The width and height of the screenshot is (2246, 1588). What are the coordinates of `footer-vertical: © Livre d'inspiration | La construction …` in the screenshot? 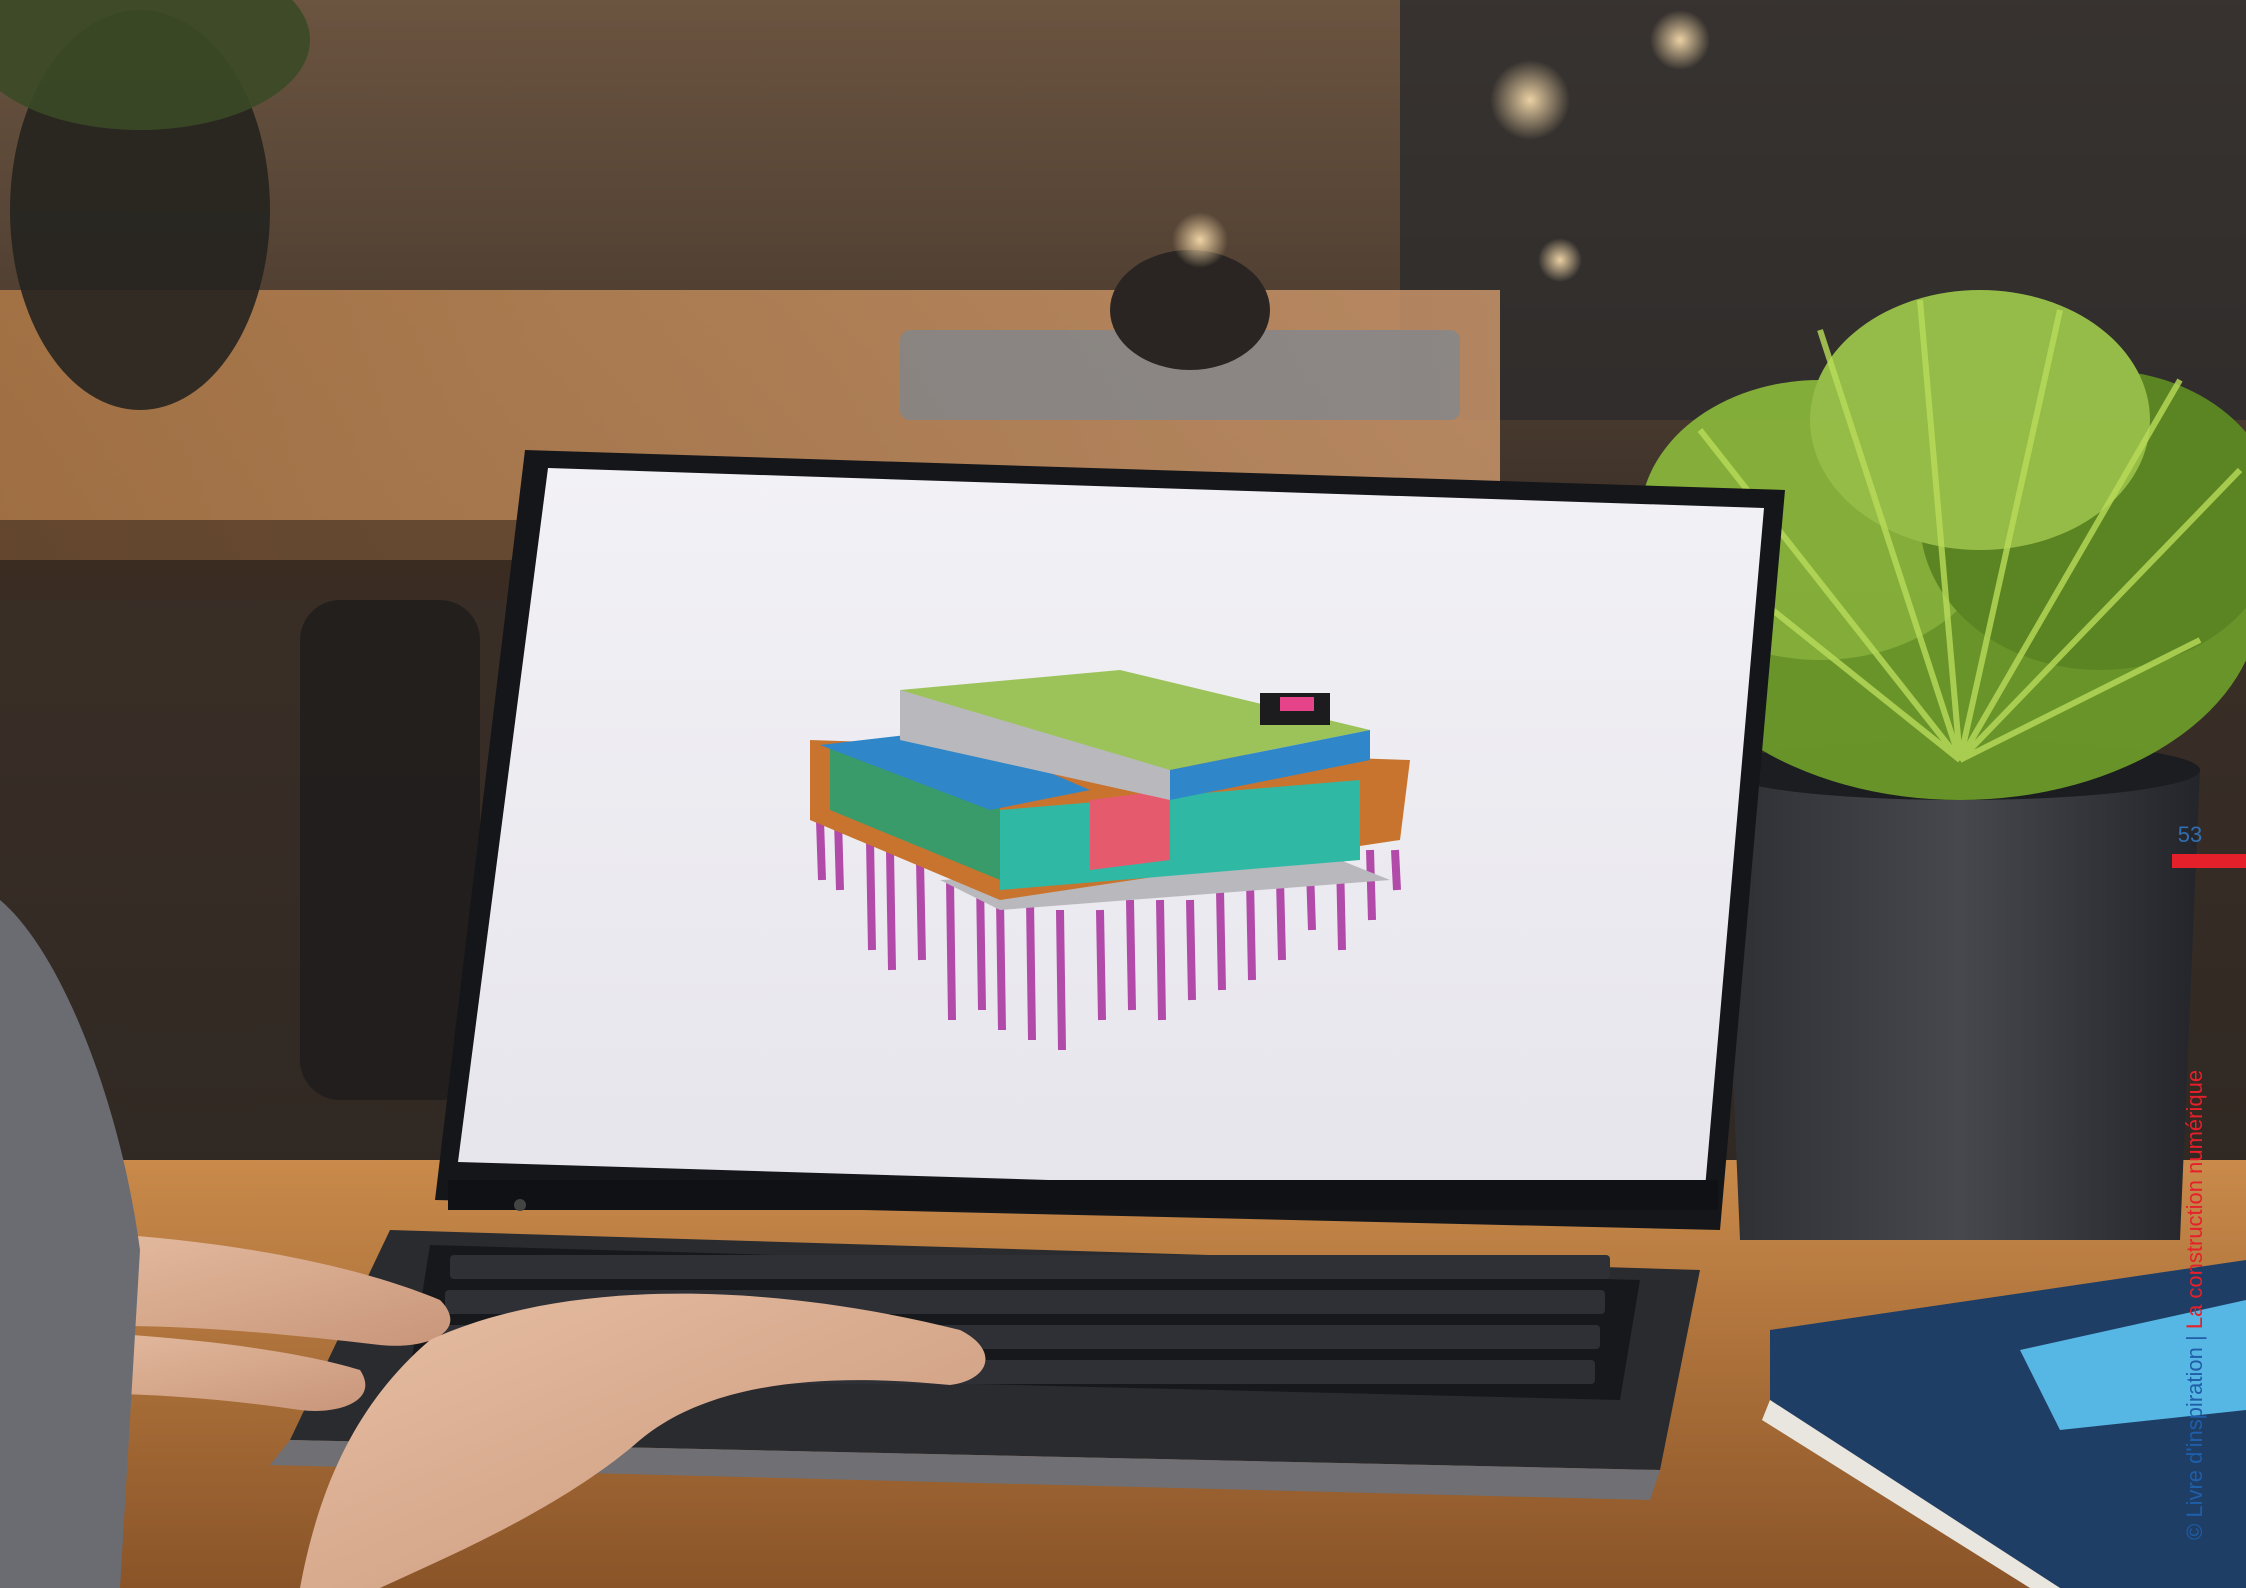 It's located at (2195, 1305).